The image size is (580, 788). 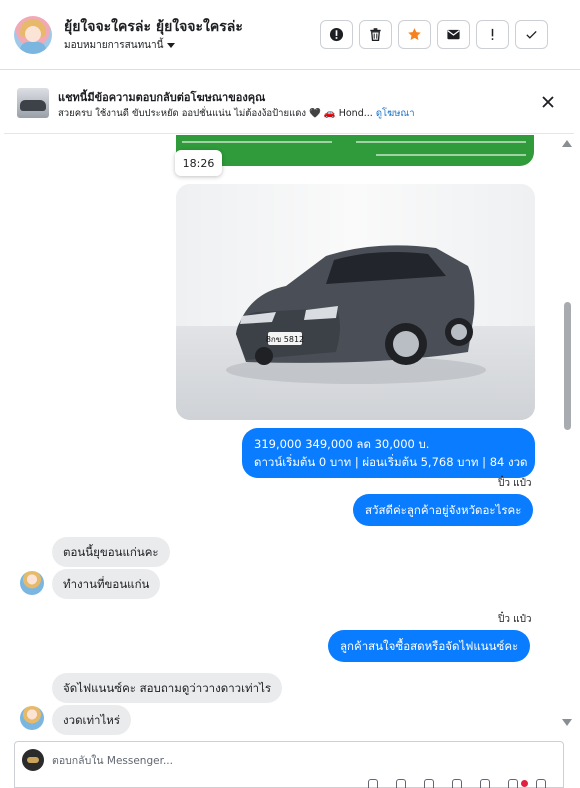 I want to click on incoming-message: ตอนนี้ยุขอนแก่นคะ, so click(x=111, y=552).